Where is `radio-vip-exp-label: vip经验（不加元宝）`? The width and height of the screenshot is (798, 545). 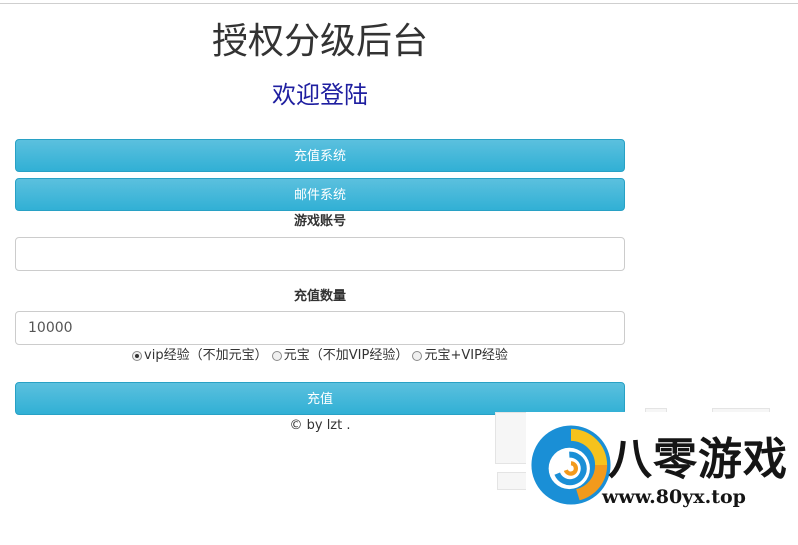
radio-vip-exp-label: vip经验（不加元宝） is located at coordinates (206, 355).